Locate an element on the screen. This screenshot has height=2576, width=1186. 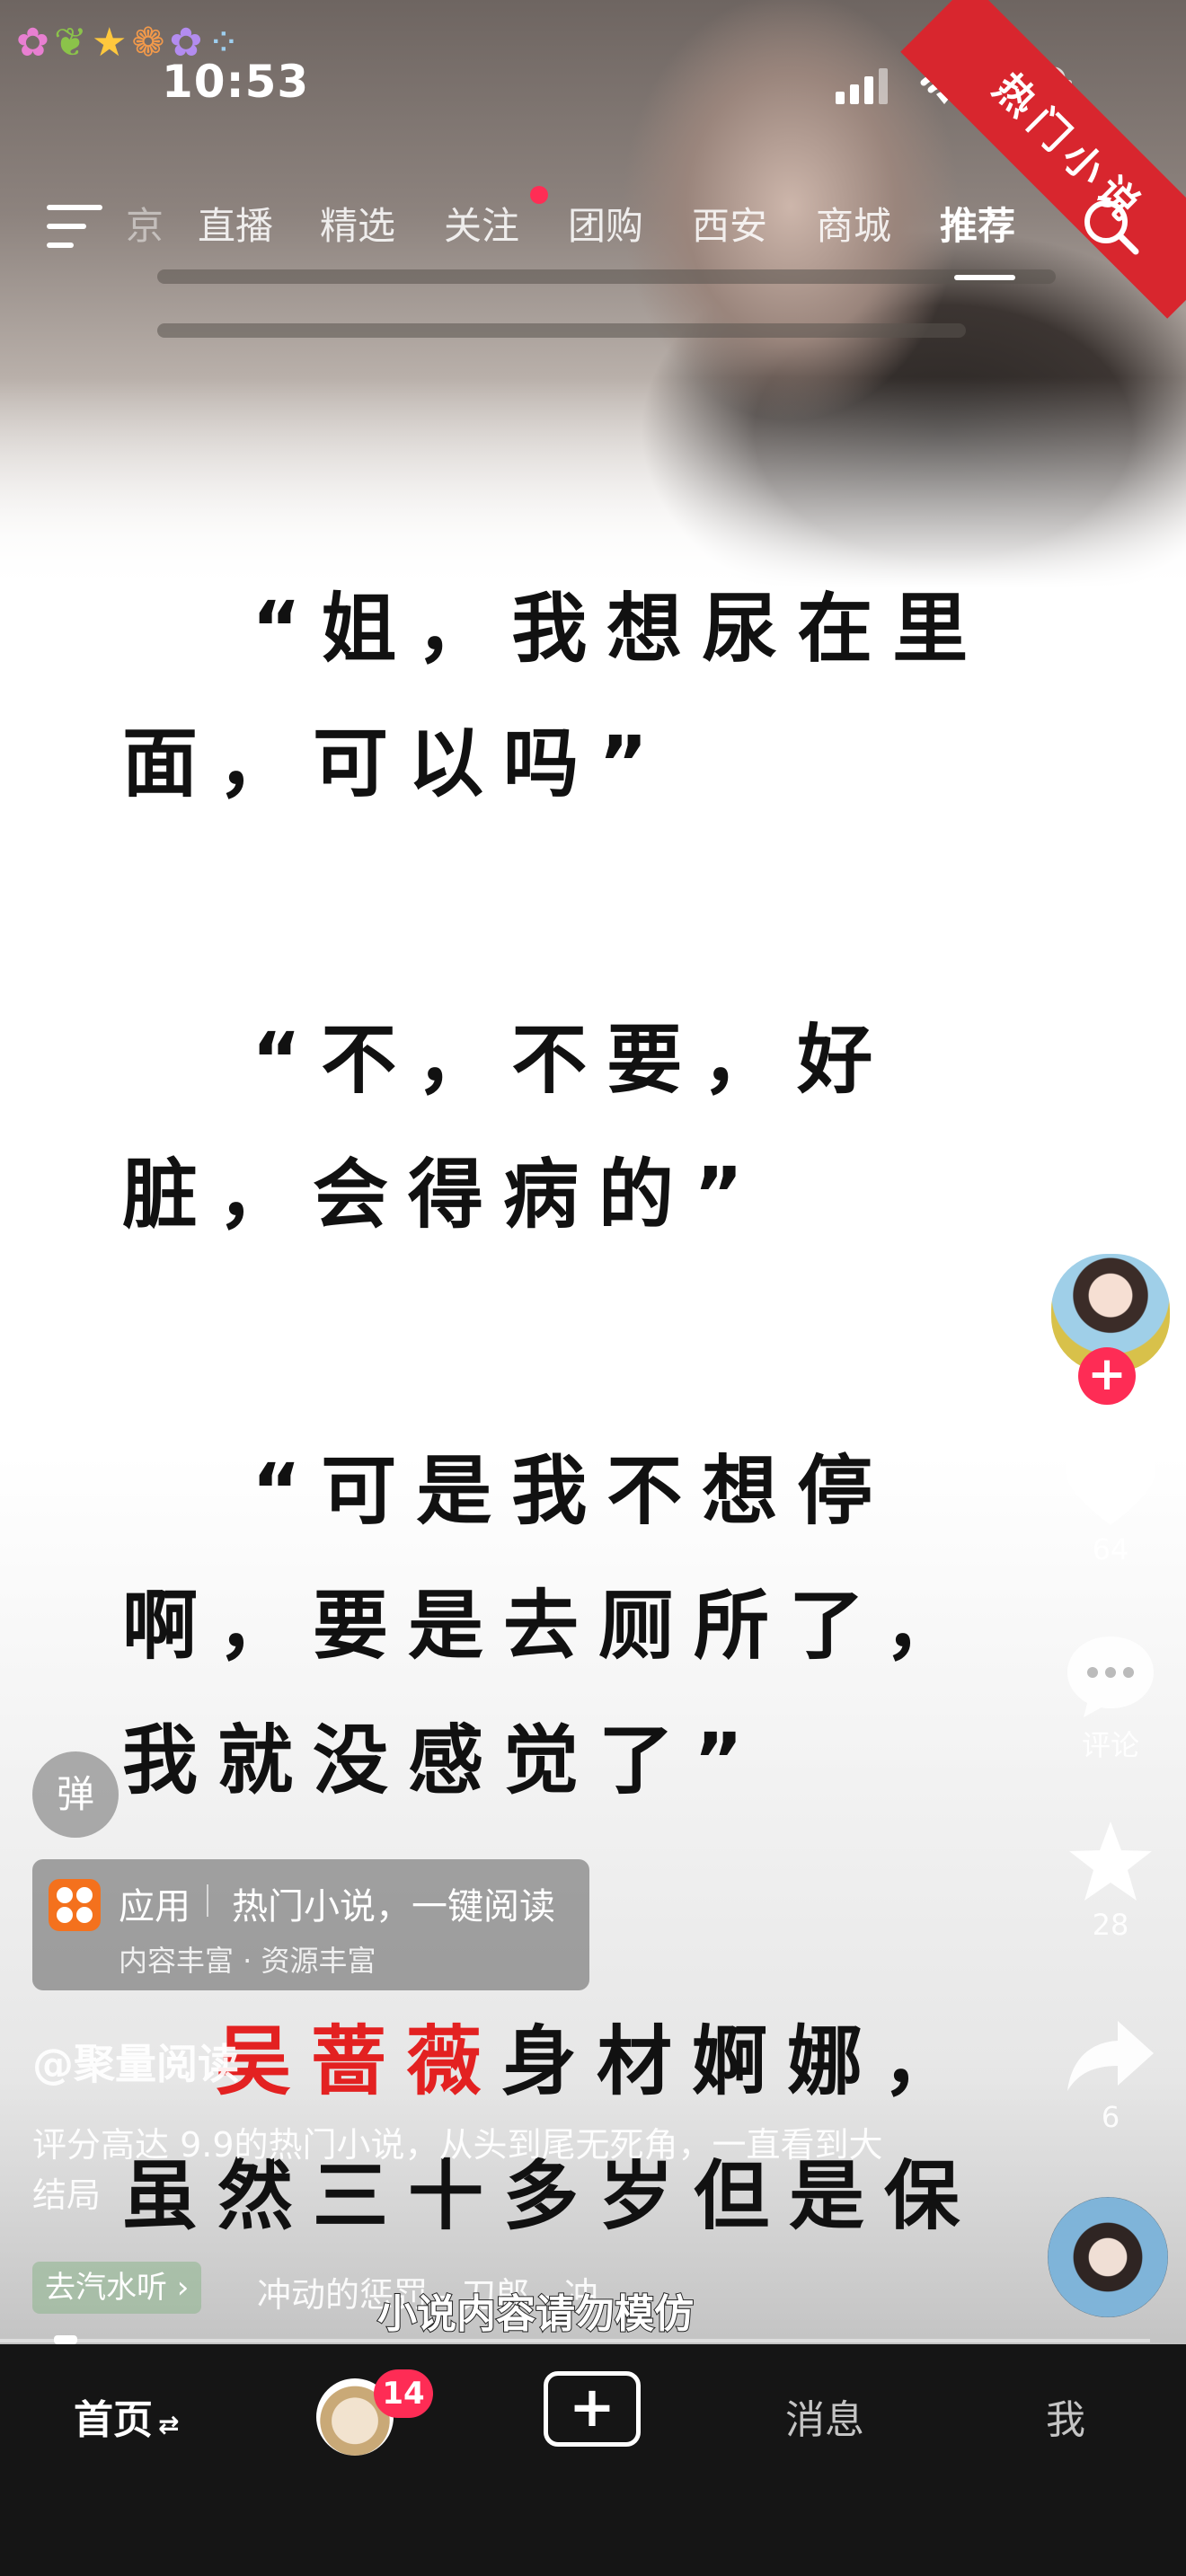
tab-following: 关注 is located at coordinates (481, 223).